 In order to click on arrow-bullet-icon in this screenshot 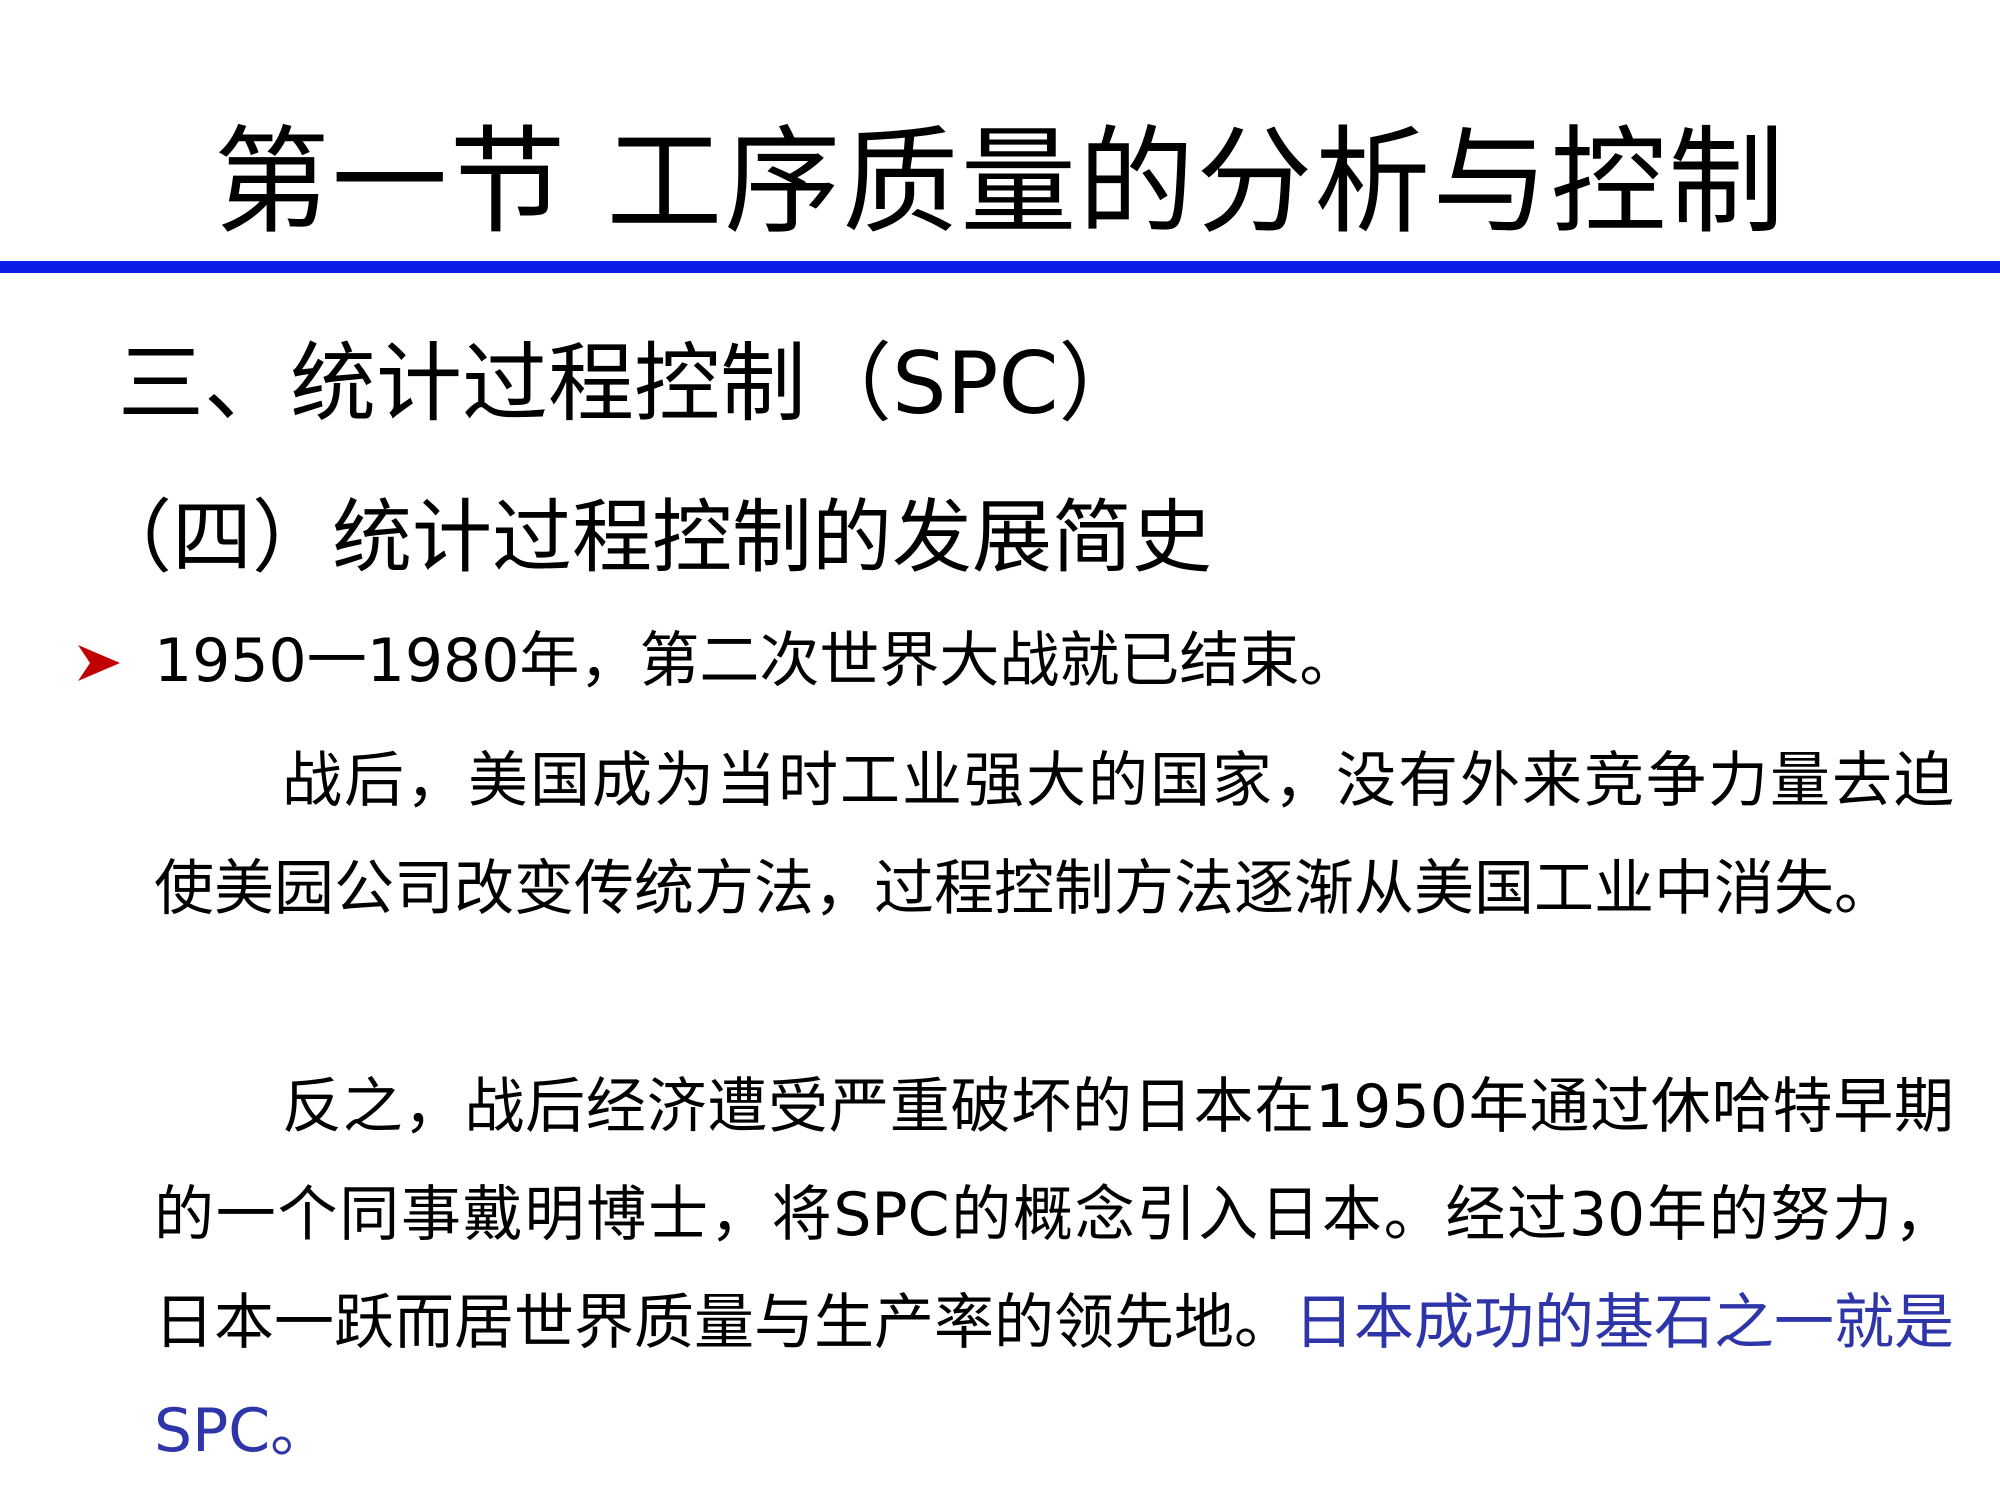, I will do `click(99, 663)`.